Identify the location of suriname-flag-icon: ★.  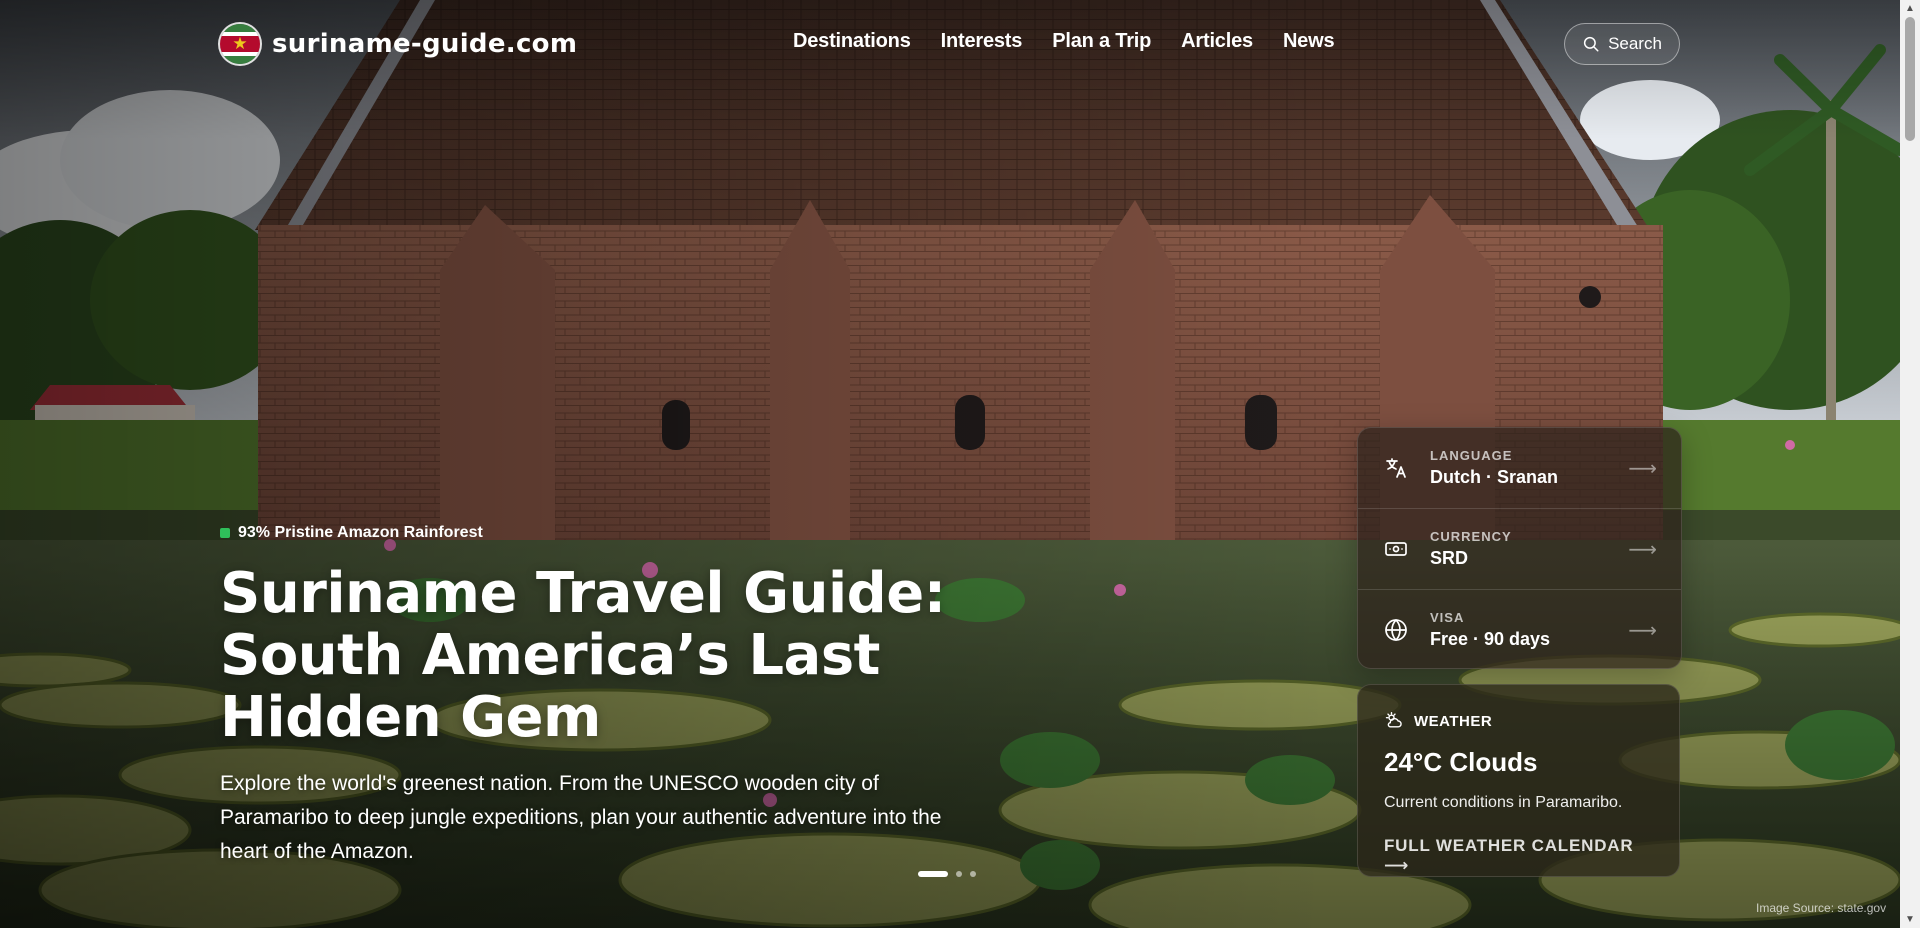
(240, 44).